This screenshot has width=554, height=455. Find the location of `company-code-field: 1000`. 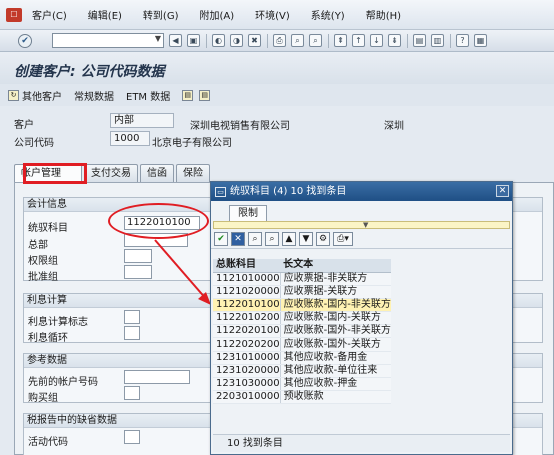

company-code-field: 1000 is located at coordinates (130, 138).